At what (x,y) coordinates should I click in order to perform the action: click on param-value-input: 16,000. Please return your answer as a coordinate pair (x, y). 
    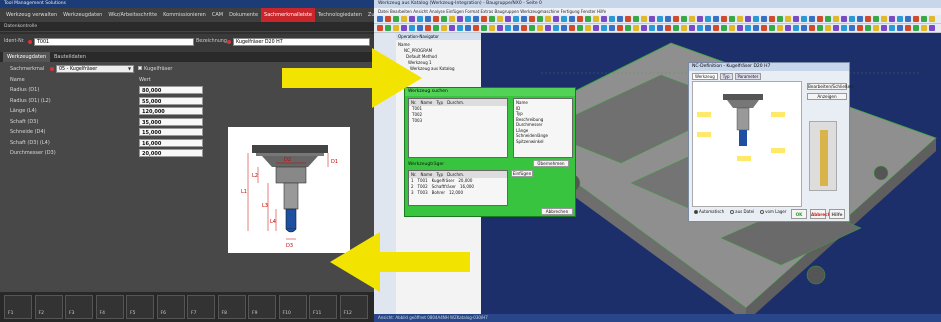
    Looking at the image, I should click on (171, 142).